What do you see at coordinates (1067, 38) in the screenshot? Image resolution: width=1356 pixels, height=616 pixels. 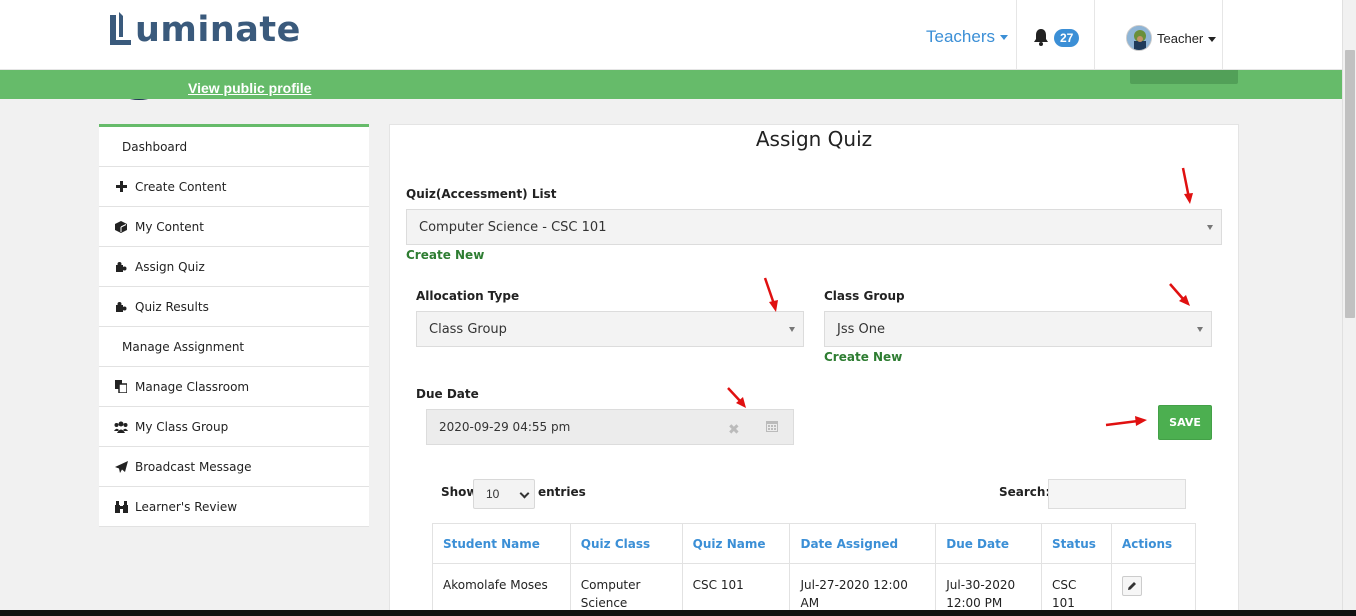 I see `notification-badge: 27` at bounding box center [1067, 38].